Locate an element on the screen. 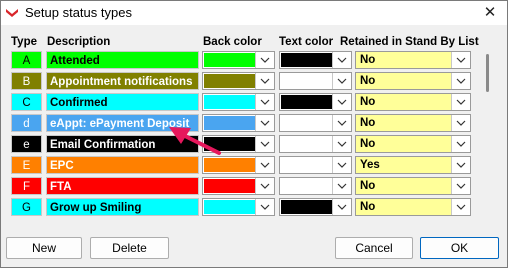 The width and height of the screenshot is (508, 269). table-row: B Appointment notifications No is located at coordinates (246, 81).